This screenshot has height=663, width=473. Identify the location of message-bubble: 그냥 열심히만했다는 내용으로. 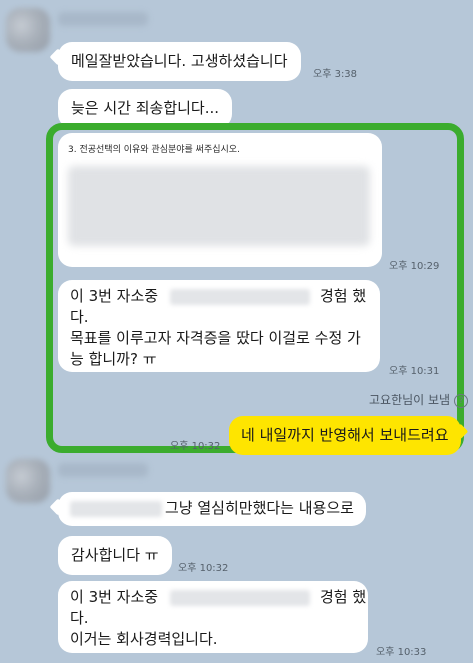
(212, 509).